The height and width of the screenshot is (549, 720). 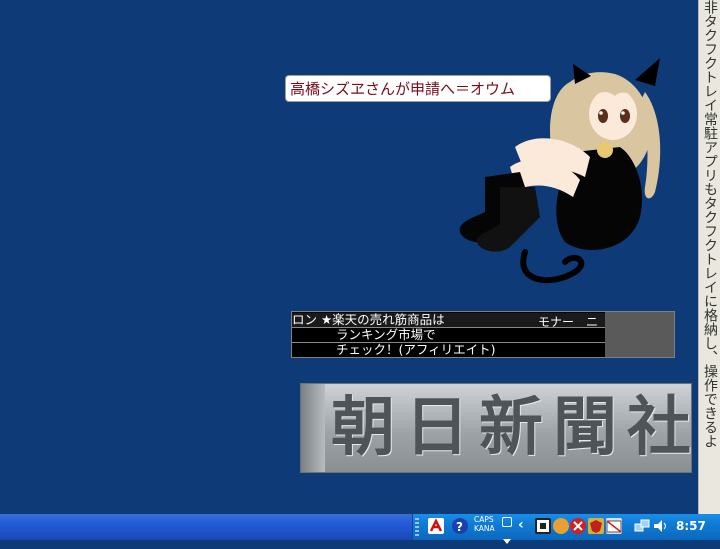 I want to click on tray-grip, so click(x=417, y=527).